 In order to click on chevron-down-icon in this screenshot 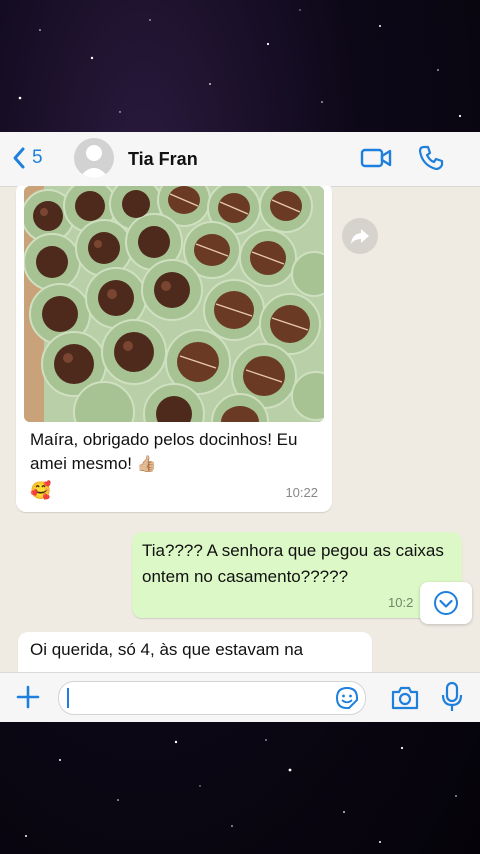, I will do `click(446, 603)`.